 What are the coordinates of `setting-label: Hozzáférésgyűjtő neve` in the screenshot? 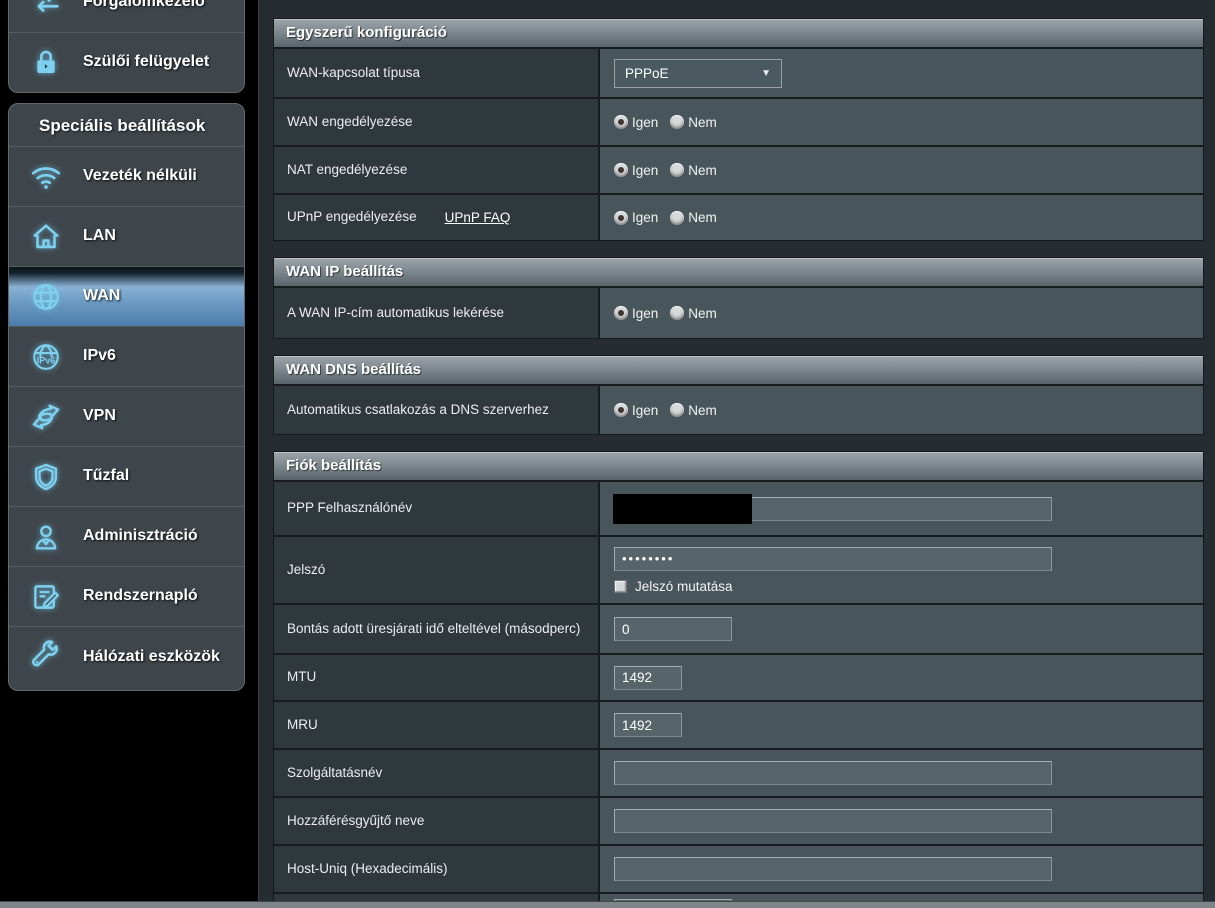 It's located at (356, 820).